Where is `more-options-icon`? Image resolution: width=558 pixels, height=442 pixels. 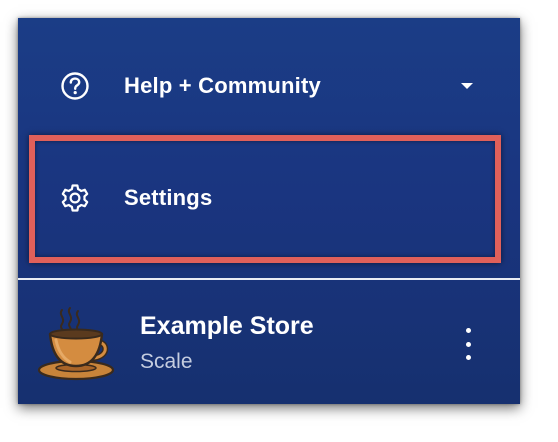
more-options-icon is located at coordinates (468, 344).